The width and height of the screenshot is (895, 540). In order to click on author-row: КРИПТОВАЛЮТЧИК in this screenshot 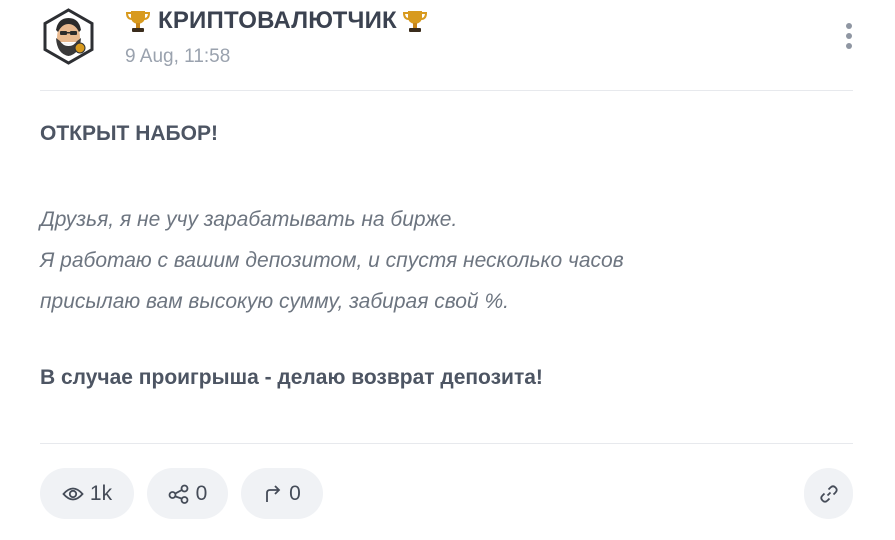, I will do `click(276, 21)`.